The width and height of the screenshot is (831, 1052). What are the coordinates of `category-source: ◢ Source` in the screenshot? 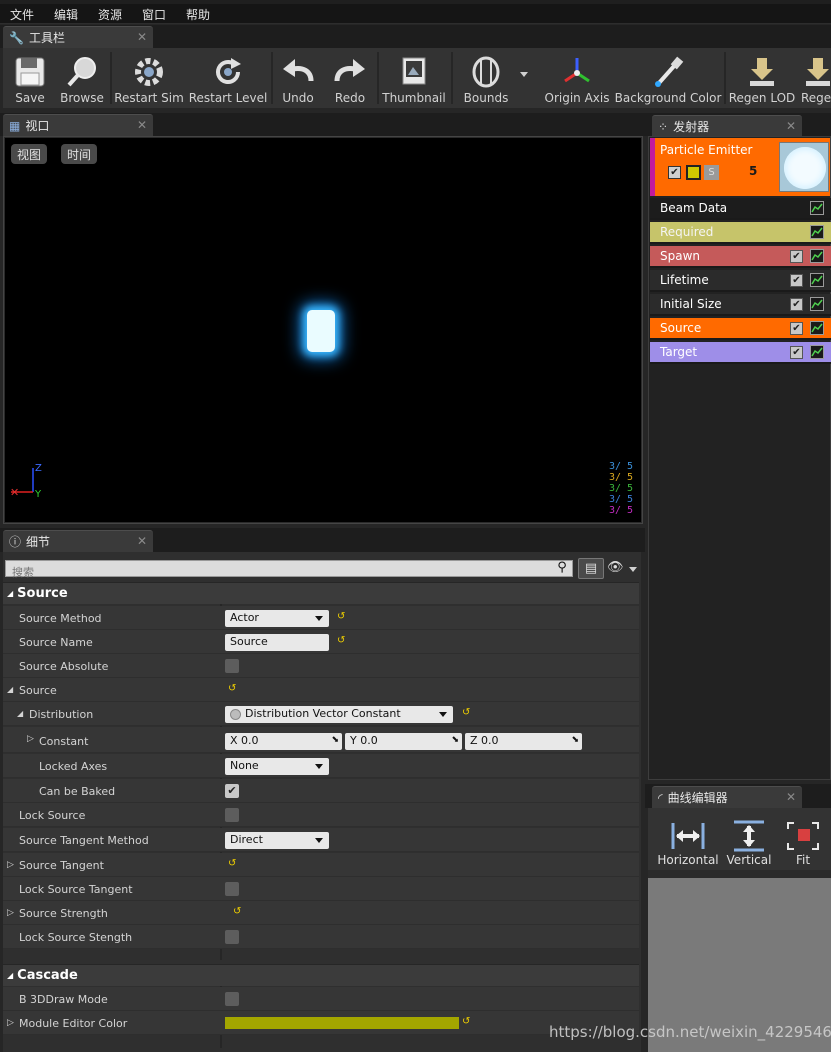 It's located at (321, 593).